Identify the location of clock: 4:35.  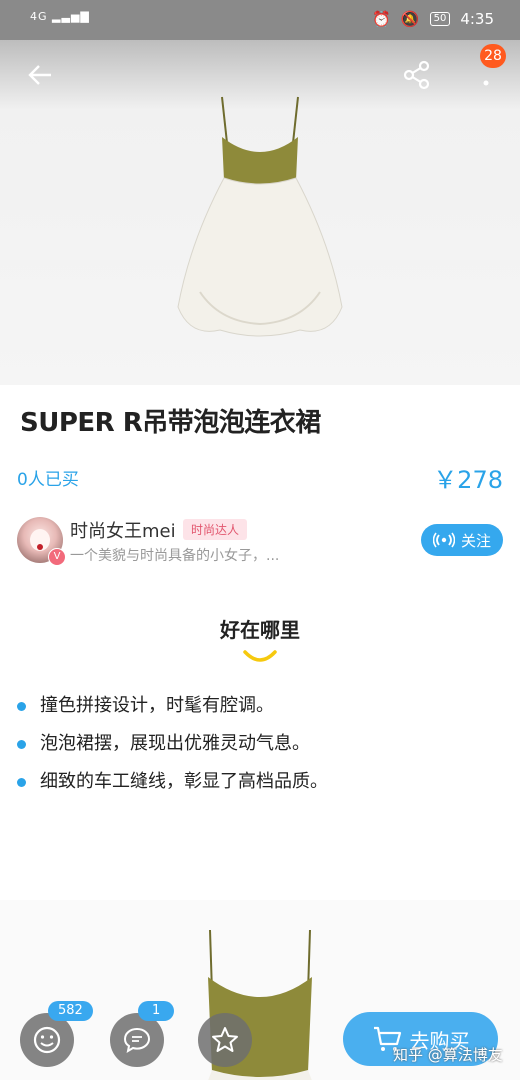
(477, 19).